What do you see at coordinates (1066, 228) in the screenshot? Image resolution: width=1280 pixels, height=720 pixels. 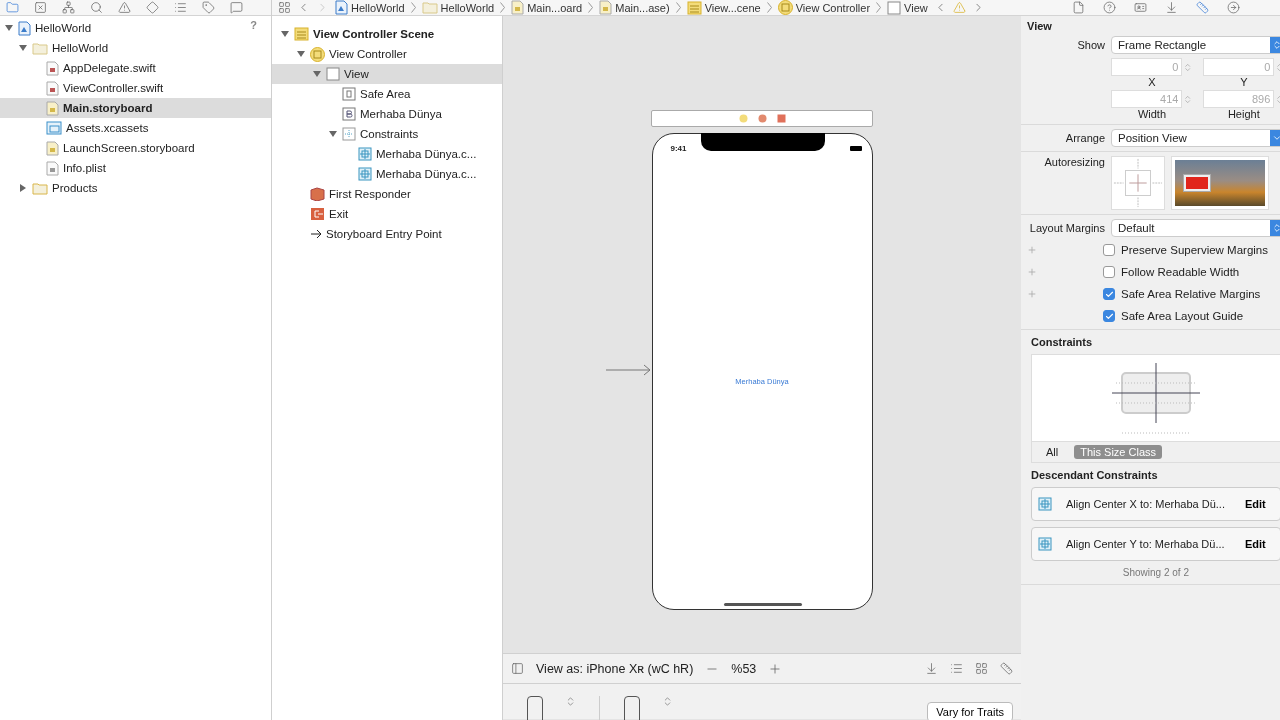 I see `field-label: Layout Margins` at bounding box center [1066, 228].